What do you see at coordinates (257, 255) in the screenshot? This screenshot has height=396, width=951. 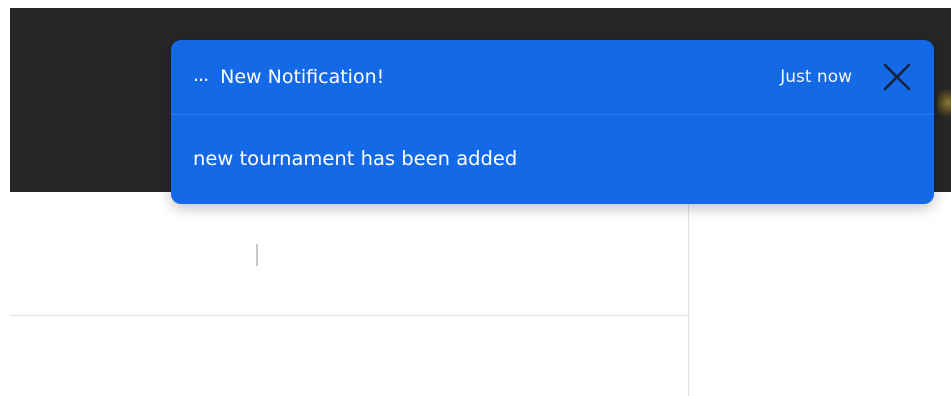 I see `text-cursor` at bounding box center [257, 255].